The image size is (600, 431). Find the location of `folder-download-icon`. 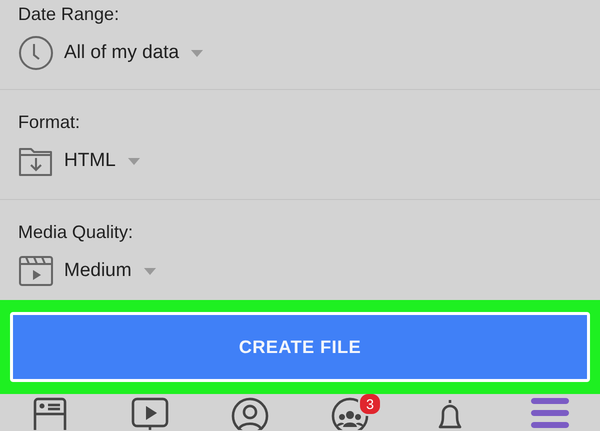

folder-download-icon is located at coordinates (36, 161).